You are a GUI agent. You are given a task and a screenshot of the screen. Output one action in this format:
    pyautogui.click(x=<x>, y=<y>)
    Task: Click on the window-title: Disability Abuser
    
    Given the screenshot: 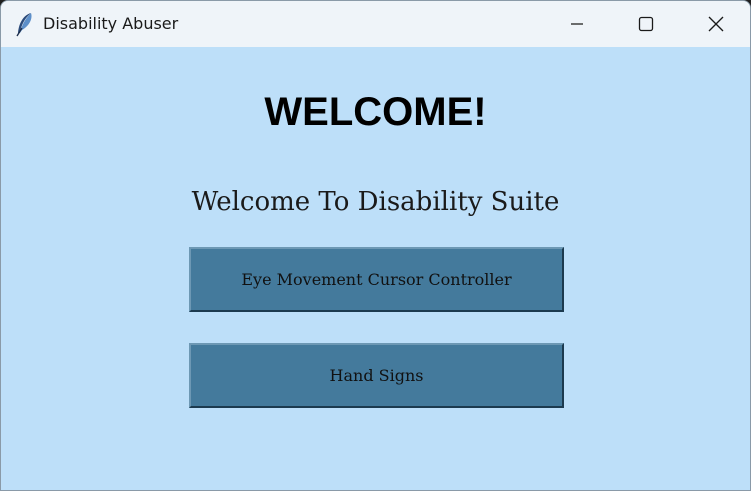 What is the action you would take?
    pyautogui.click(x=111, y=23)
    